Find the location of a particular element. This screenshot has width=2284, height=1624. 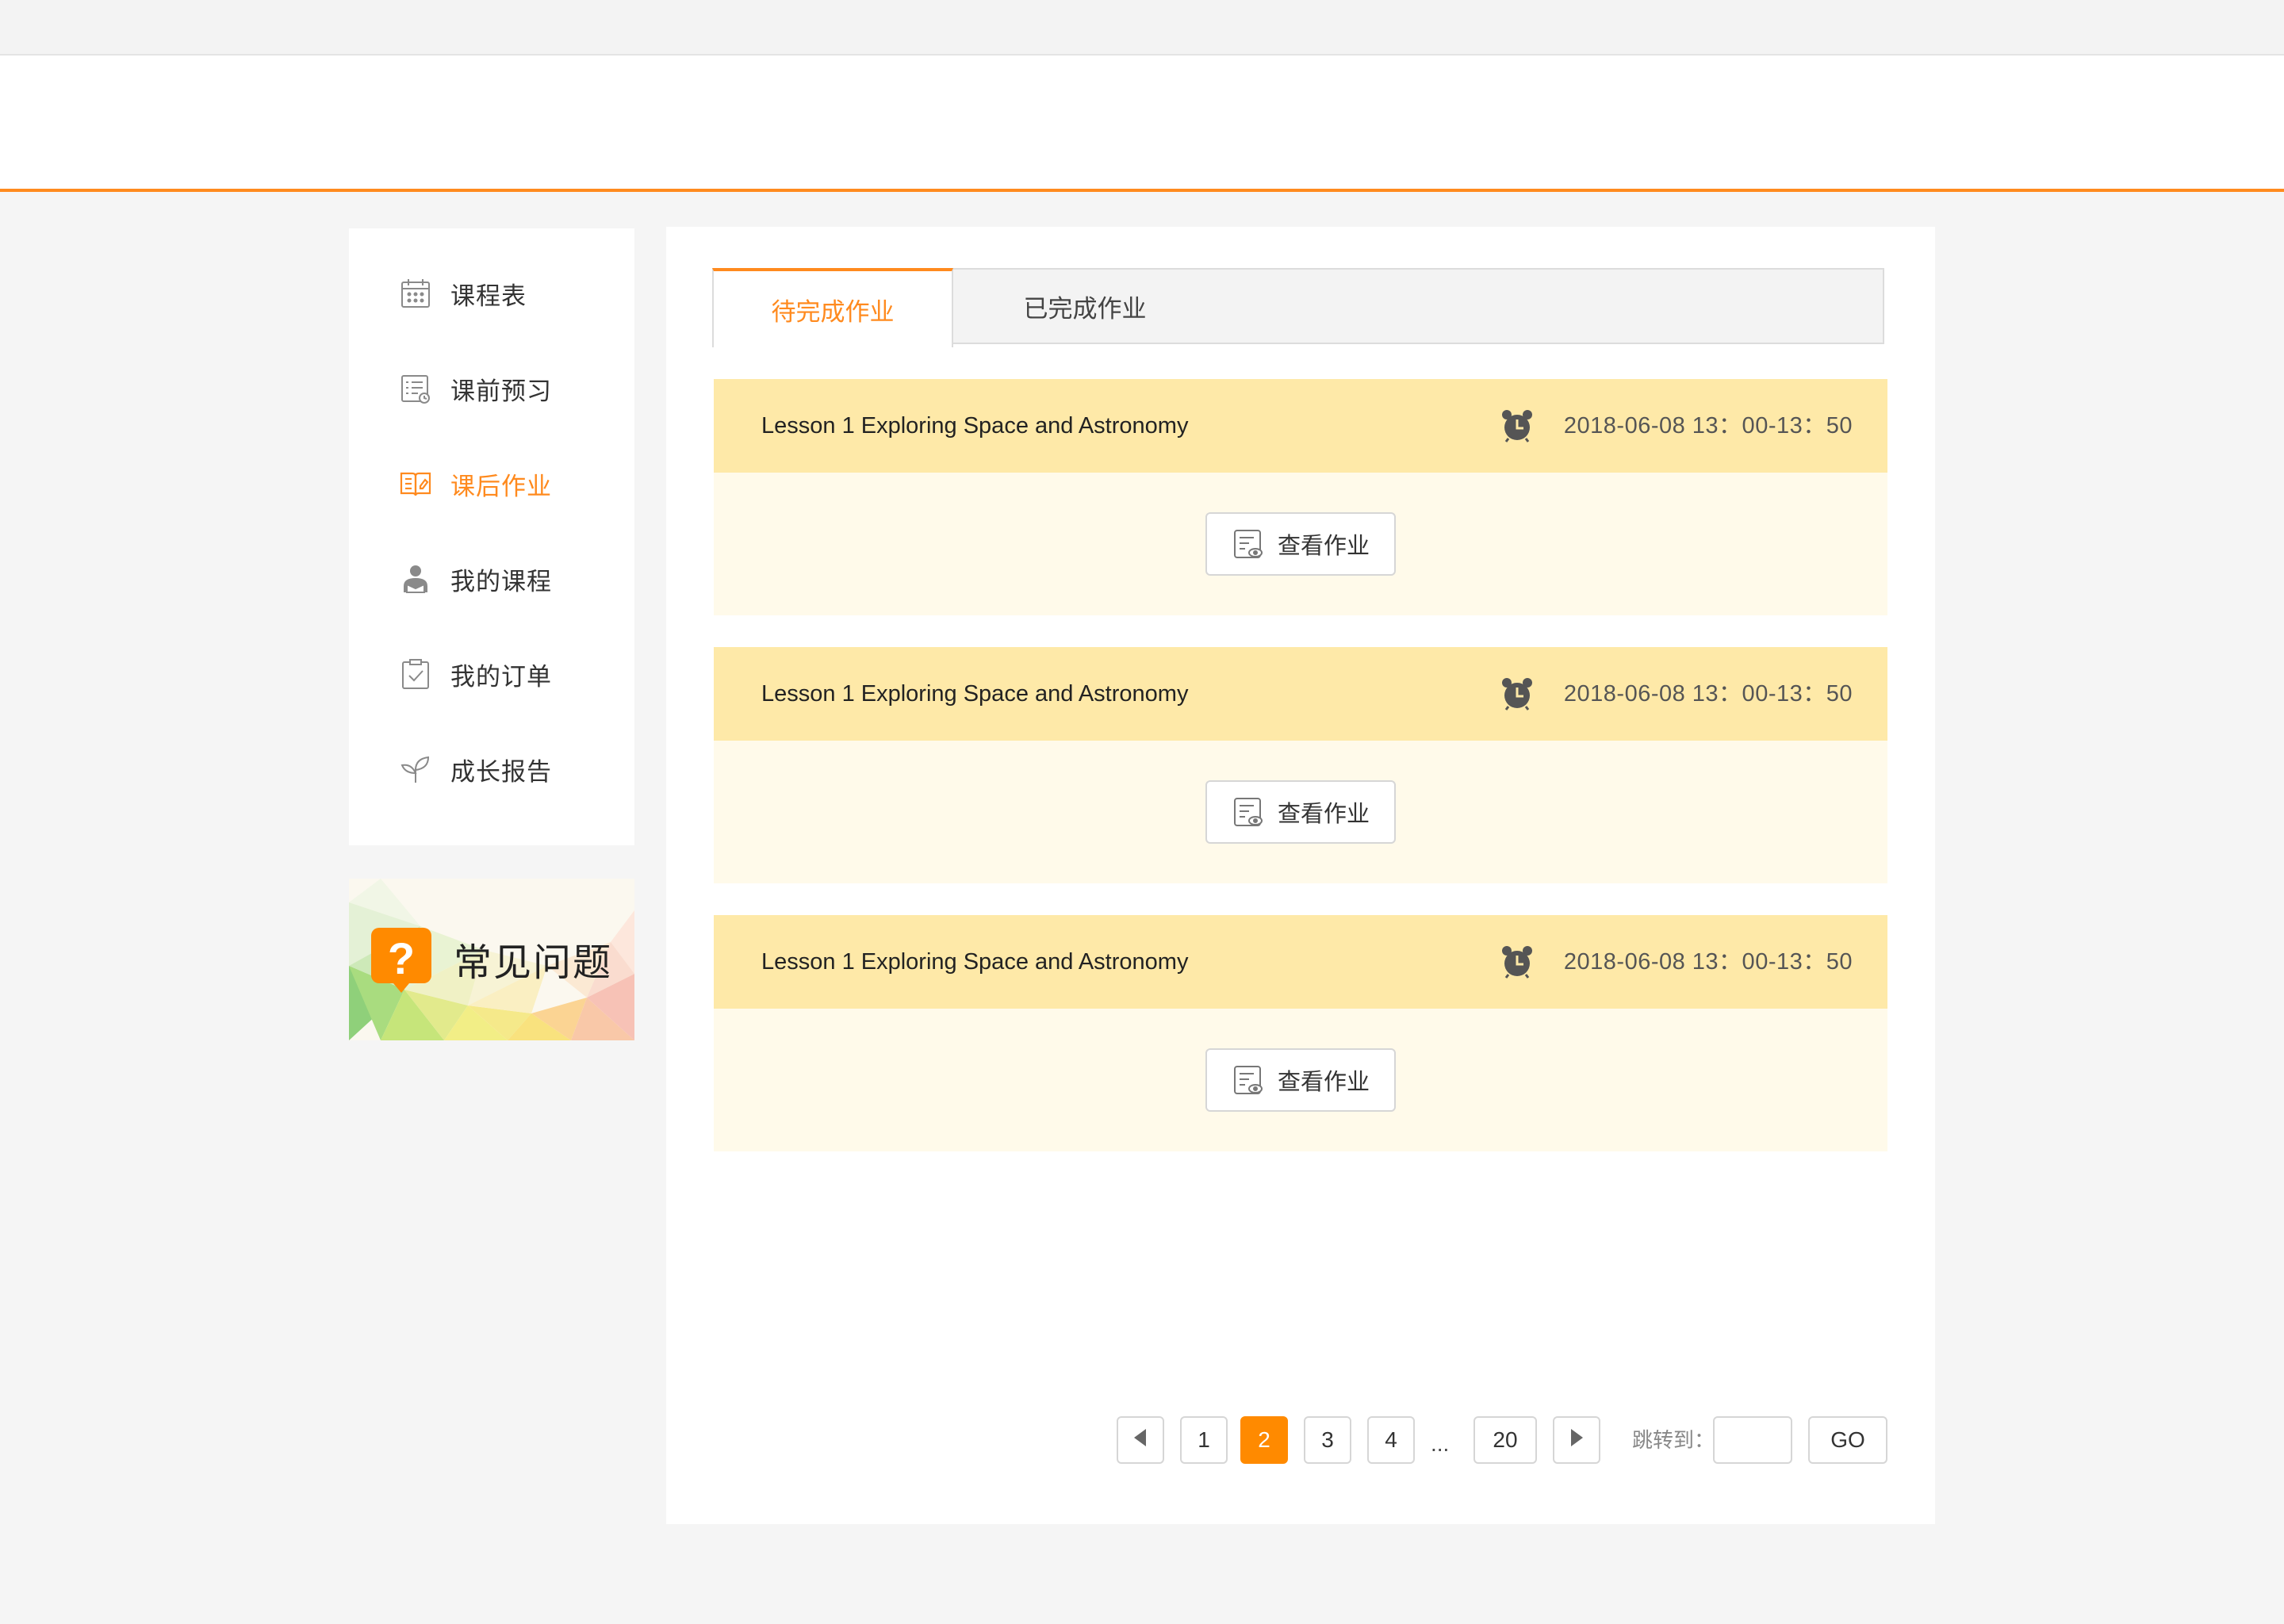

faq-banner: ? 常见问题 is located at coordinates (491, 960).